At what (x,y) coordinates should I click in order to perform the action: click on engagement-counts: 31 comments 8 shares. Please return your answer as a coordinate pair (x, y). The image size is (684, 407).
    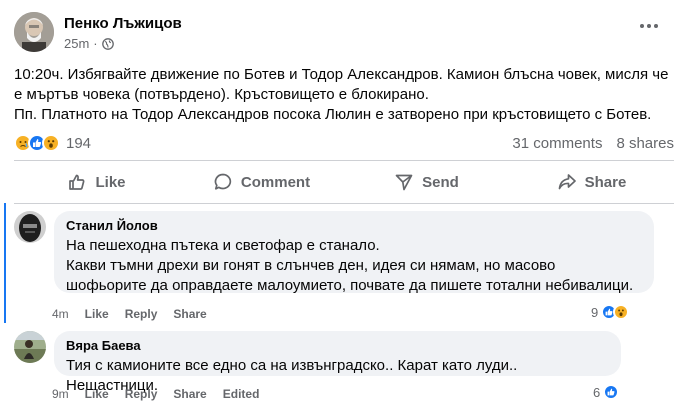
    Looking at the image, I should click on (593, 143).